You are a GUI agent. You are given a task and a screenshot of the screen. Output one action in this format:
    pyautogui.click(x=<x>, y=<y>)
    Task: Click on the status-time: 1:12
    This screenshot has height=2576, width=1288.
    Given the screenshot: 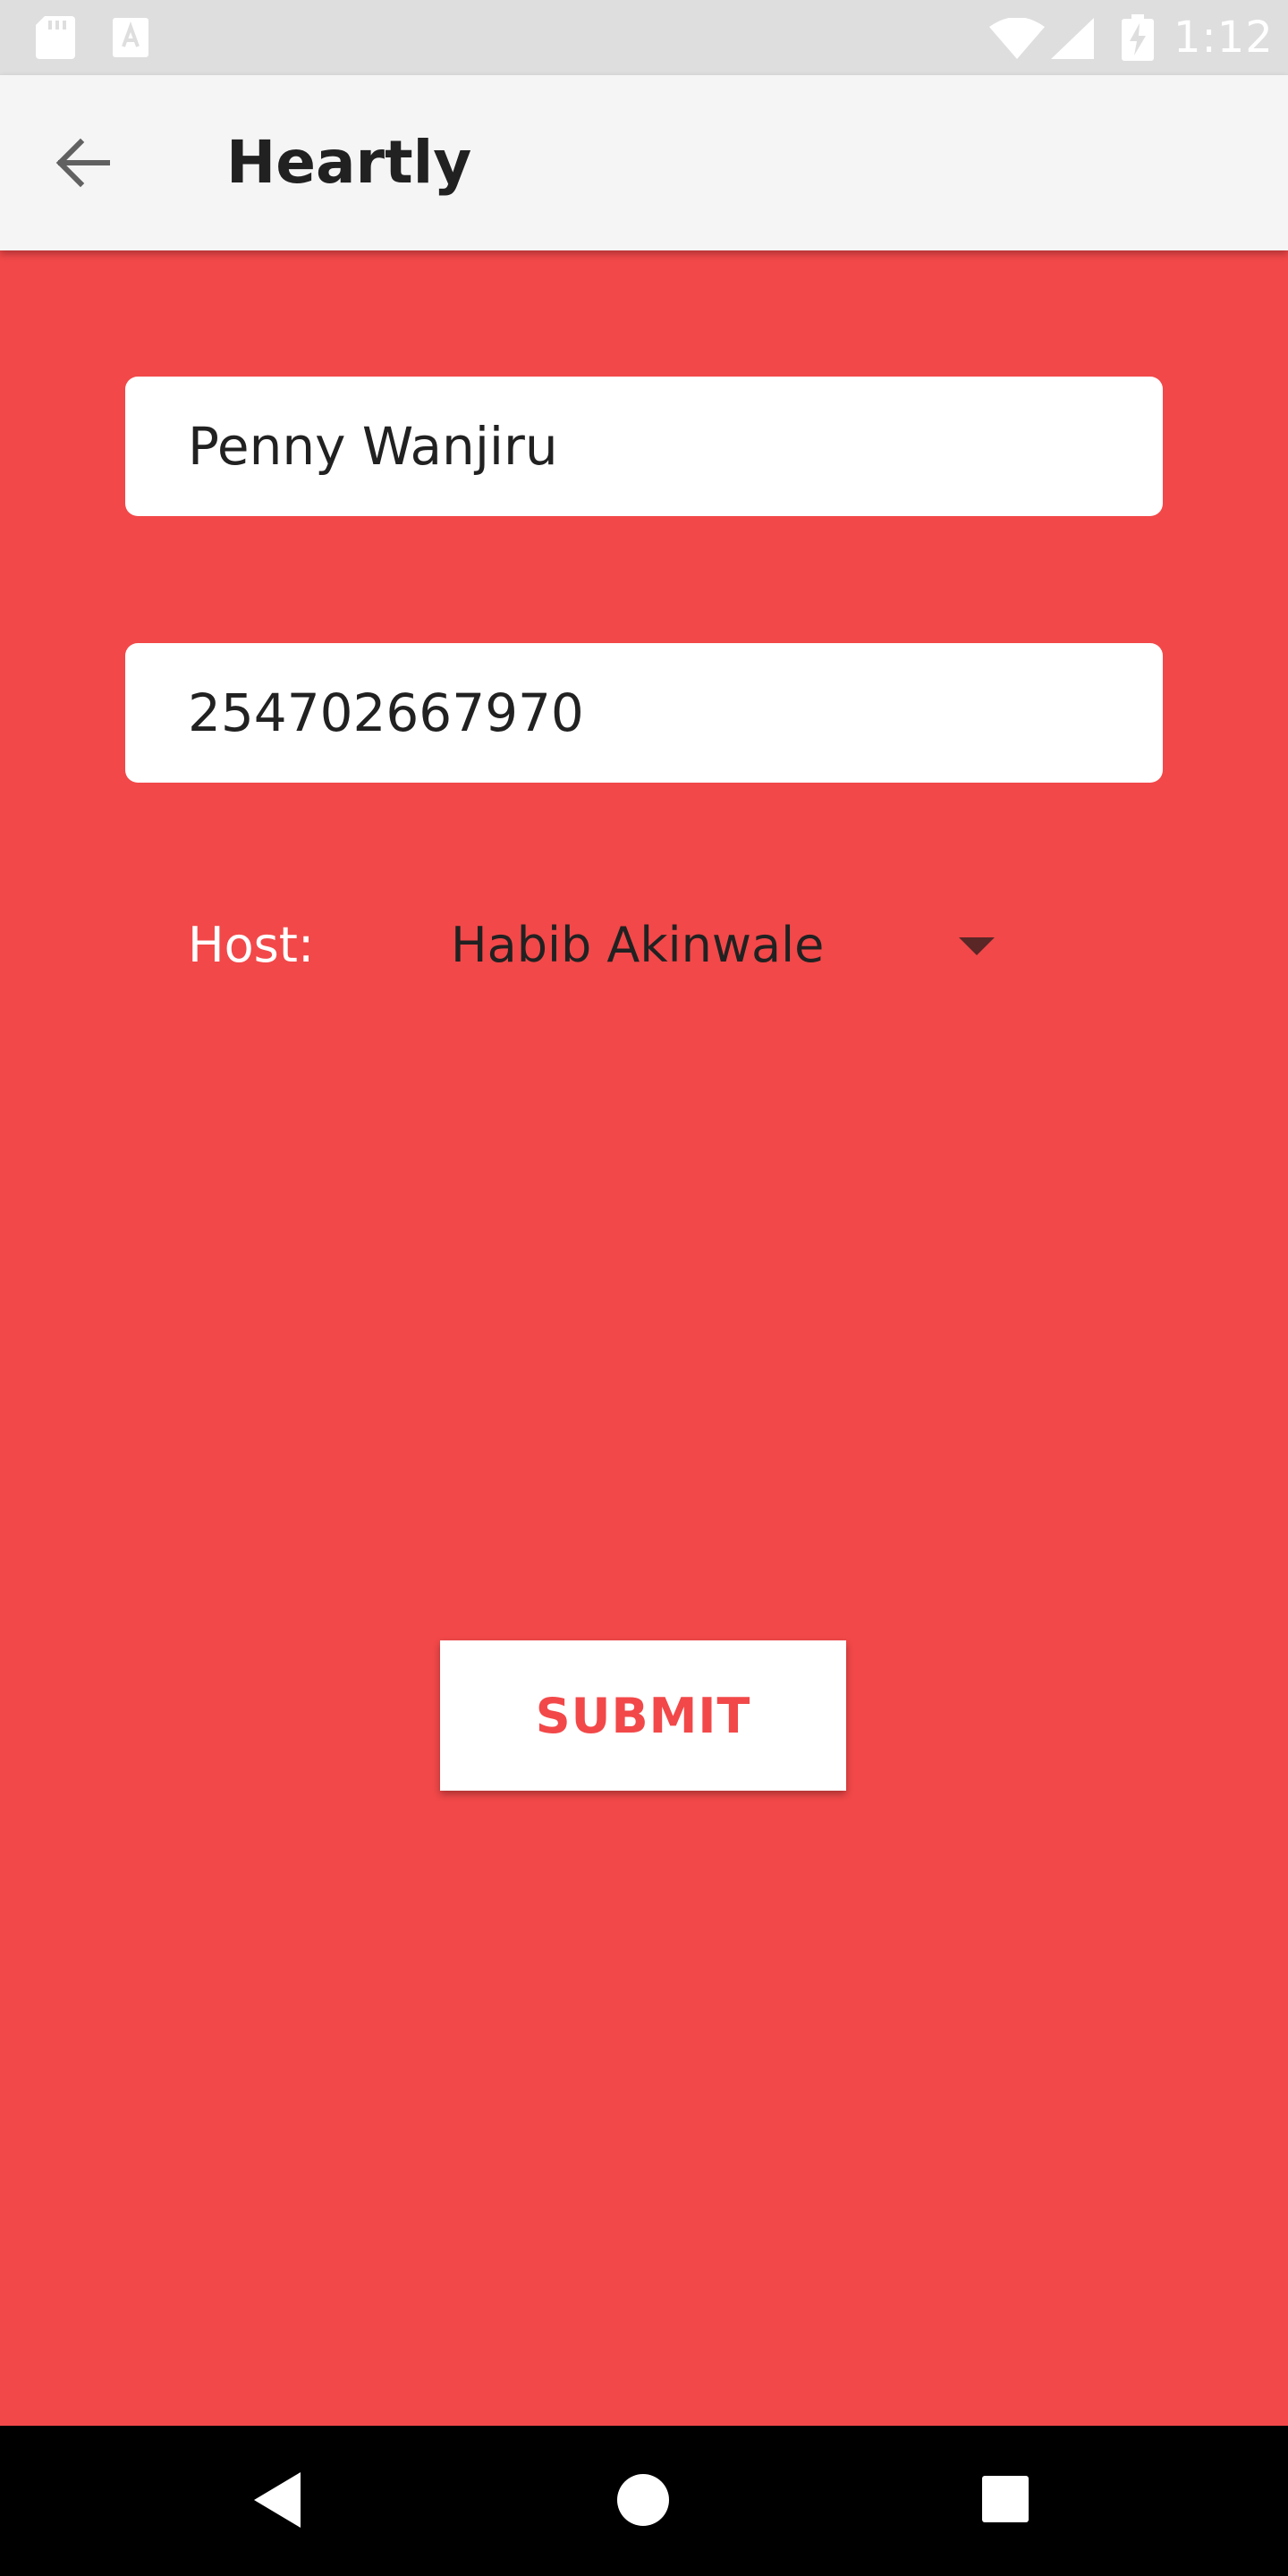 What is the action you would take?
    pyautogui.click(x=1224, y=38)
    